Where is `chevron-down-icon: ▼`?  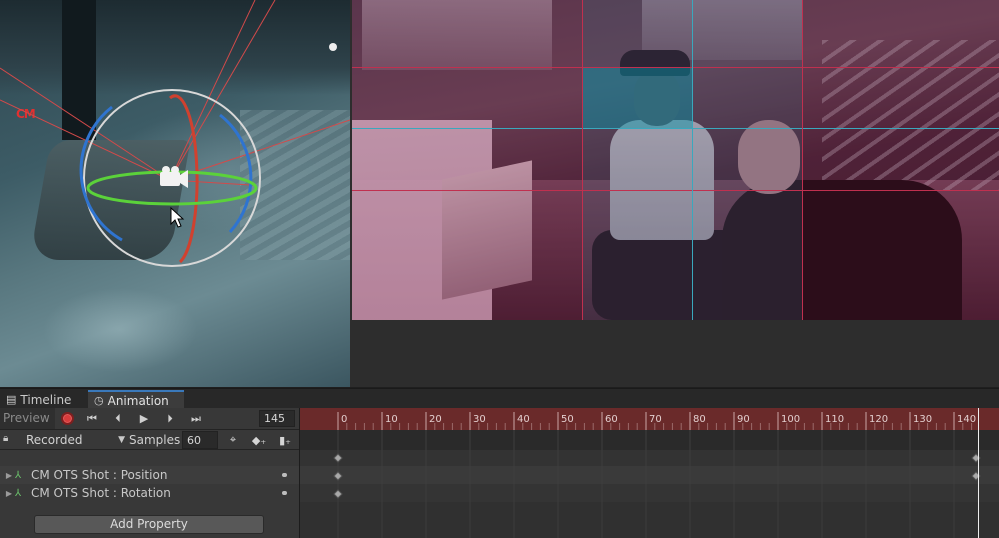 chevron-down-icon: ▼ is located at coordinates (121, 440).